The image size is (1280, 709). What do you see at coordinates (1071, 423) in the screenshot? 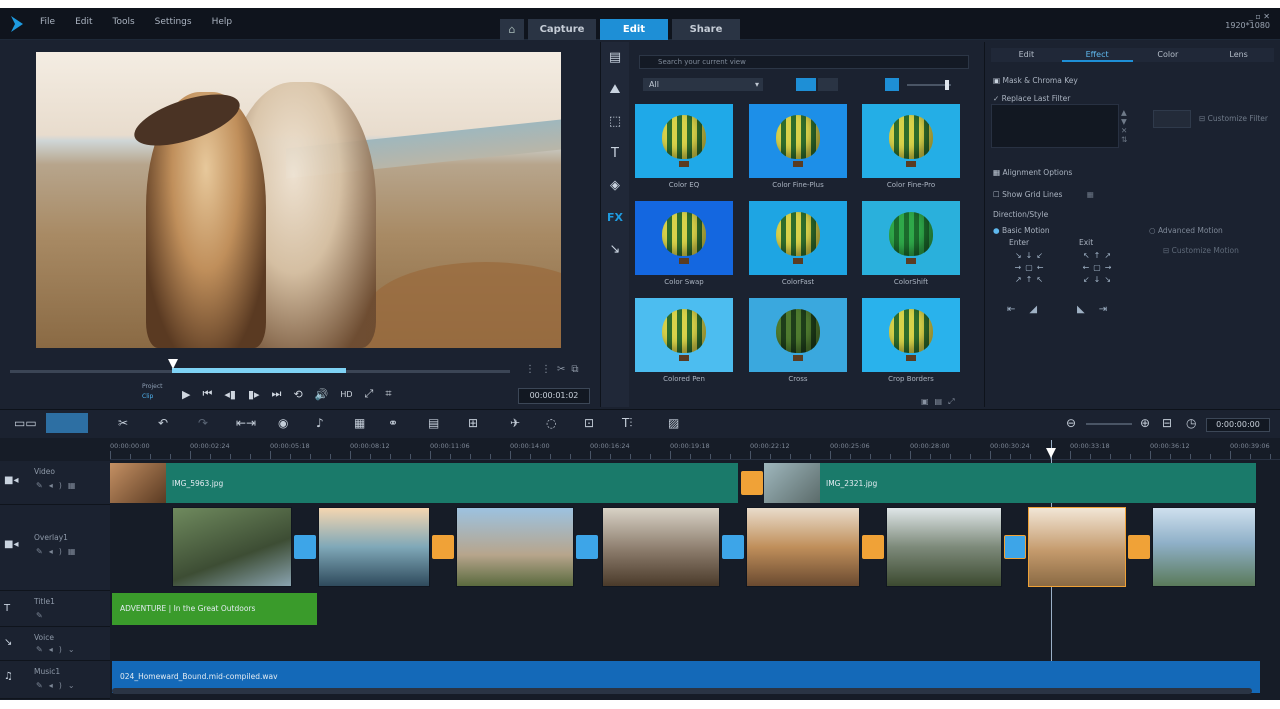
I see `zoom-out-icon: ⊖` at bounding box center [1071, 423].